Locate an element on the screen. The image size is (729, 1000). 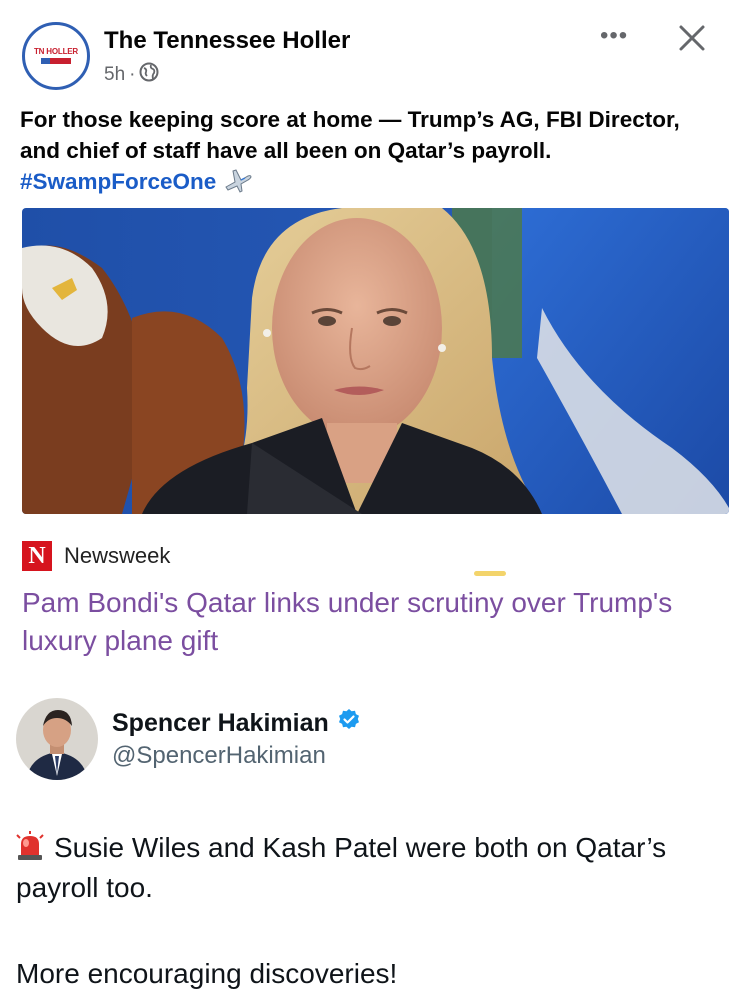
tennessee-flag-shape is located at coordinates (56, 61).